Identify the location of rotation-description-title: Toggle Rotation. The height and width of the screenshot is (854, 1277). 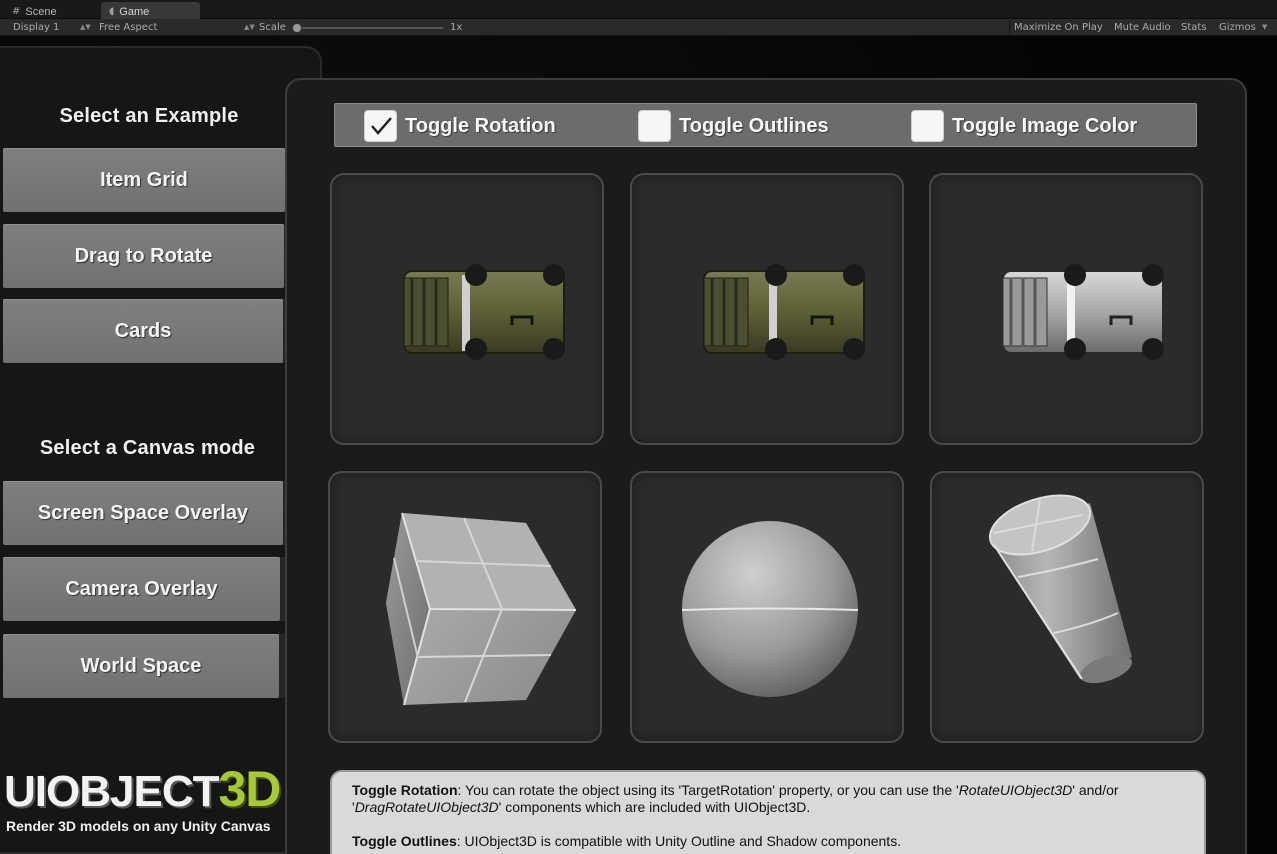
(405, 790).